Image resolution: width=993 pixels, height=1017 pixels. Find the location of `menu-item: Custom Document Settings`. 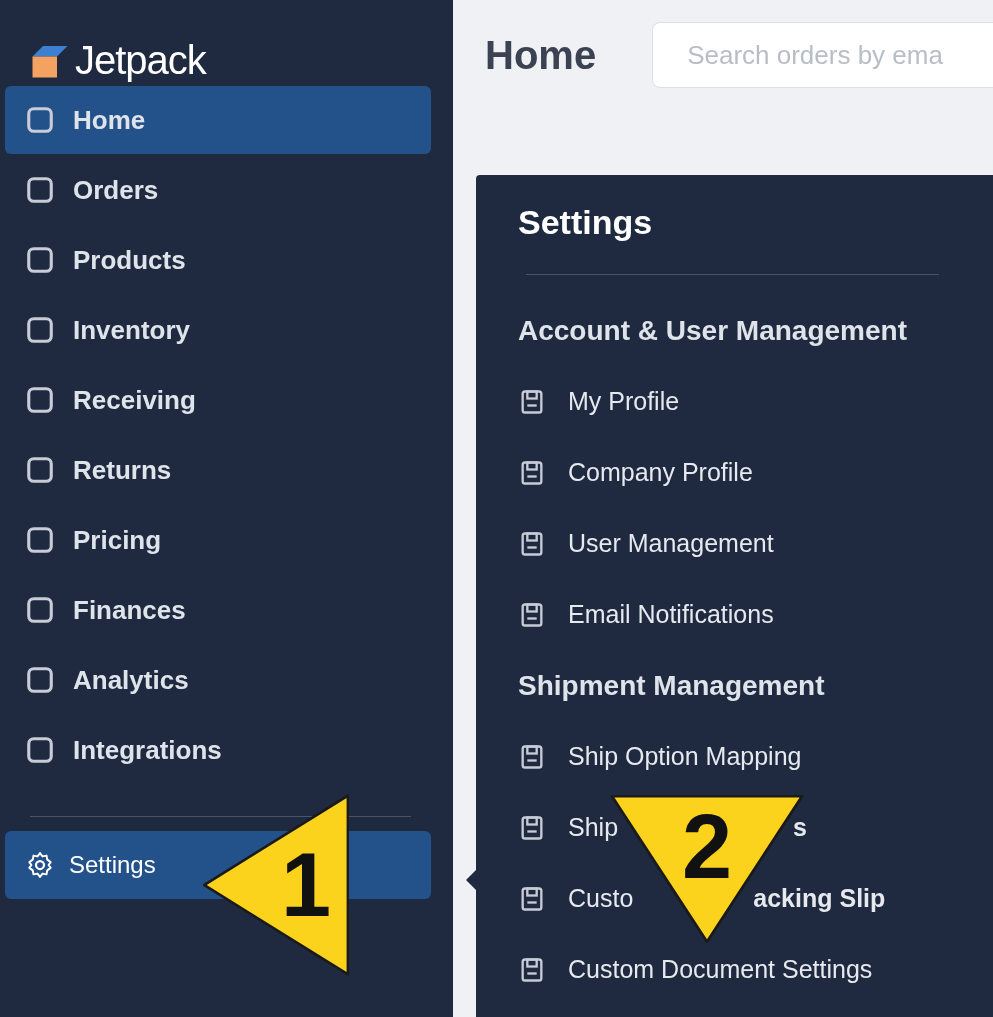

menu-item: Custom Document Settings is located at coordinates (720, 969).